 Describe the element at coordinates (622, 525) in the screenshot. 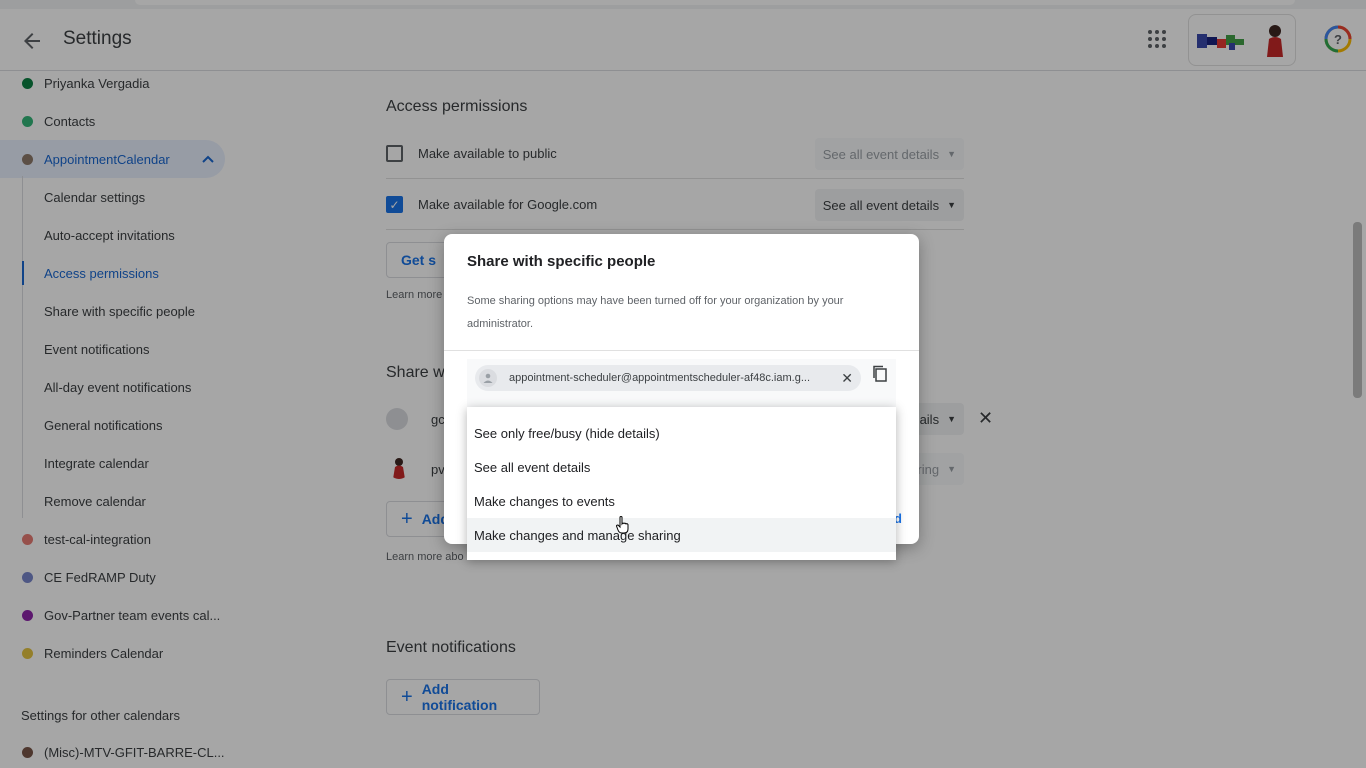

I see `hand-cursor-icon` at that location.